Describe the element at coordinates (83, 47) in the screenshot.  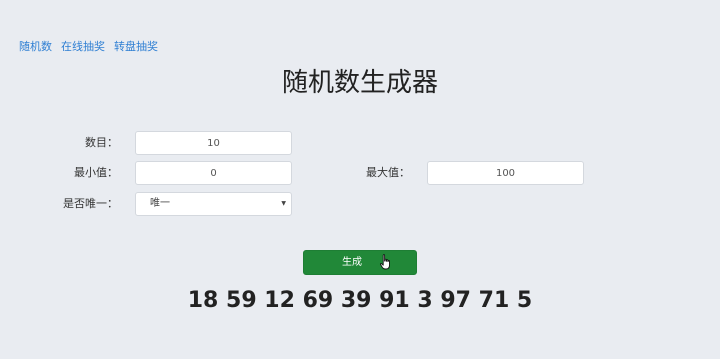
I see `nav-link-online-lottery: 在线抽奖` at that location.